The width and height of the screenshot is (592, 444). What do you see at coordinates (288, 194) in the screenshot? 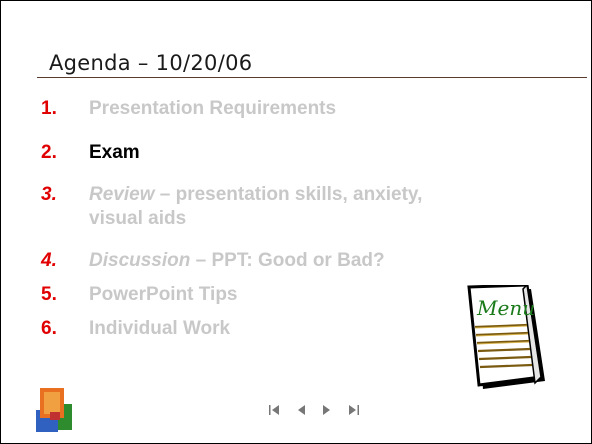
I see `item-text-rest: – presentation skills, anxiety,` at bounding box center [288, 194].